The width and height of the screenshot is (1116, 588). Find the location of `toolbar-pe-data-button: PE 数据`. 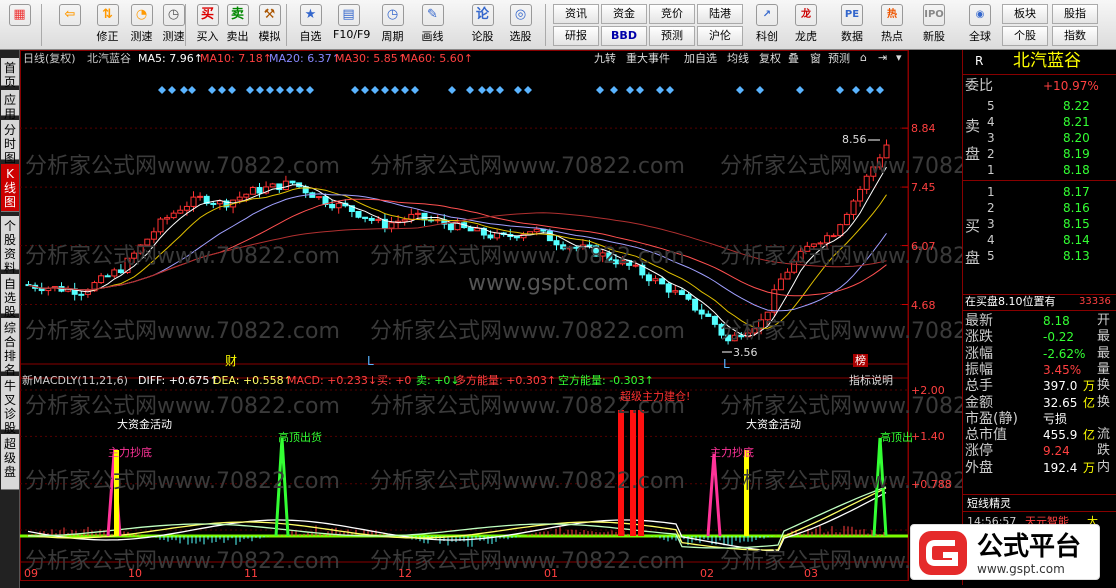

toolbar-pe-data-button: PE 数据 is located at coordinates (852, 25).